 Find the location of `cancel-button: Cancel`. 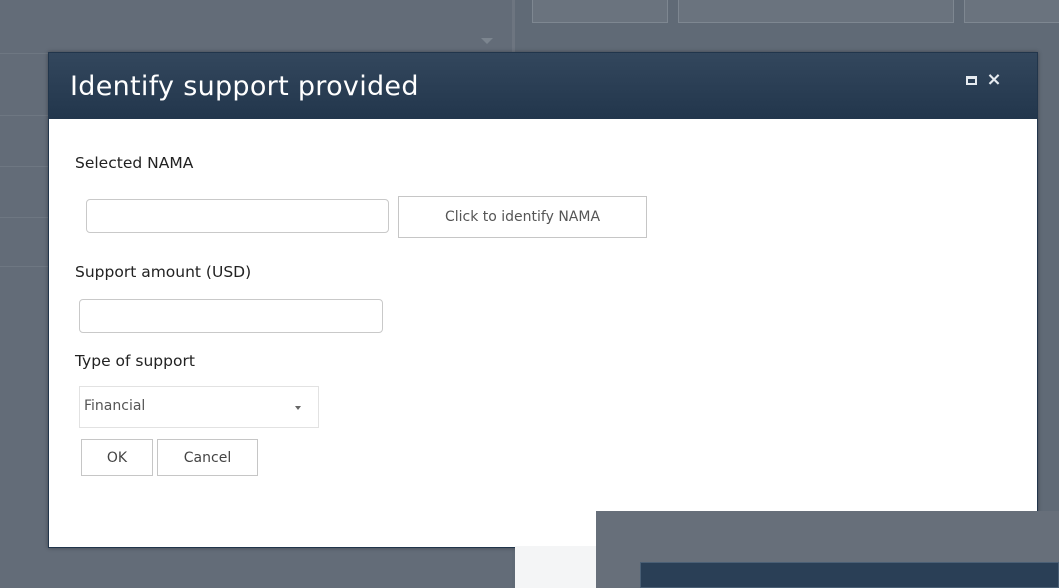

cancel-button: Cancel is located at coordinates (207, 457).